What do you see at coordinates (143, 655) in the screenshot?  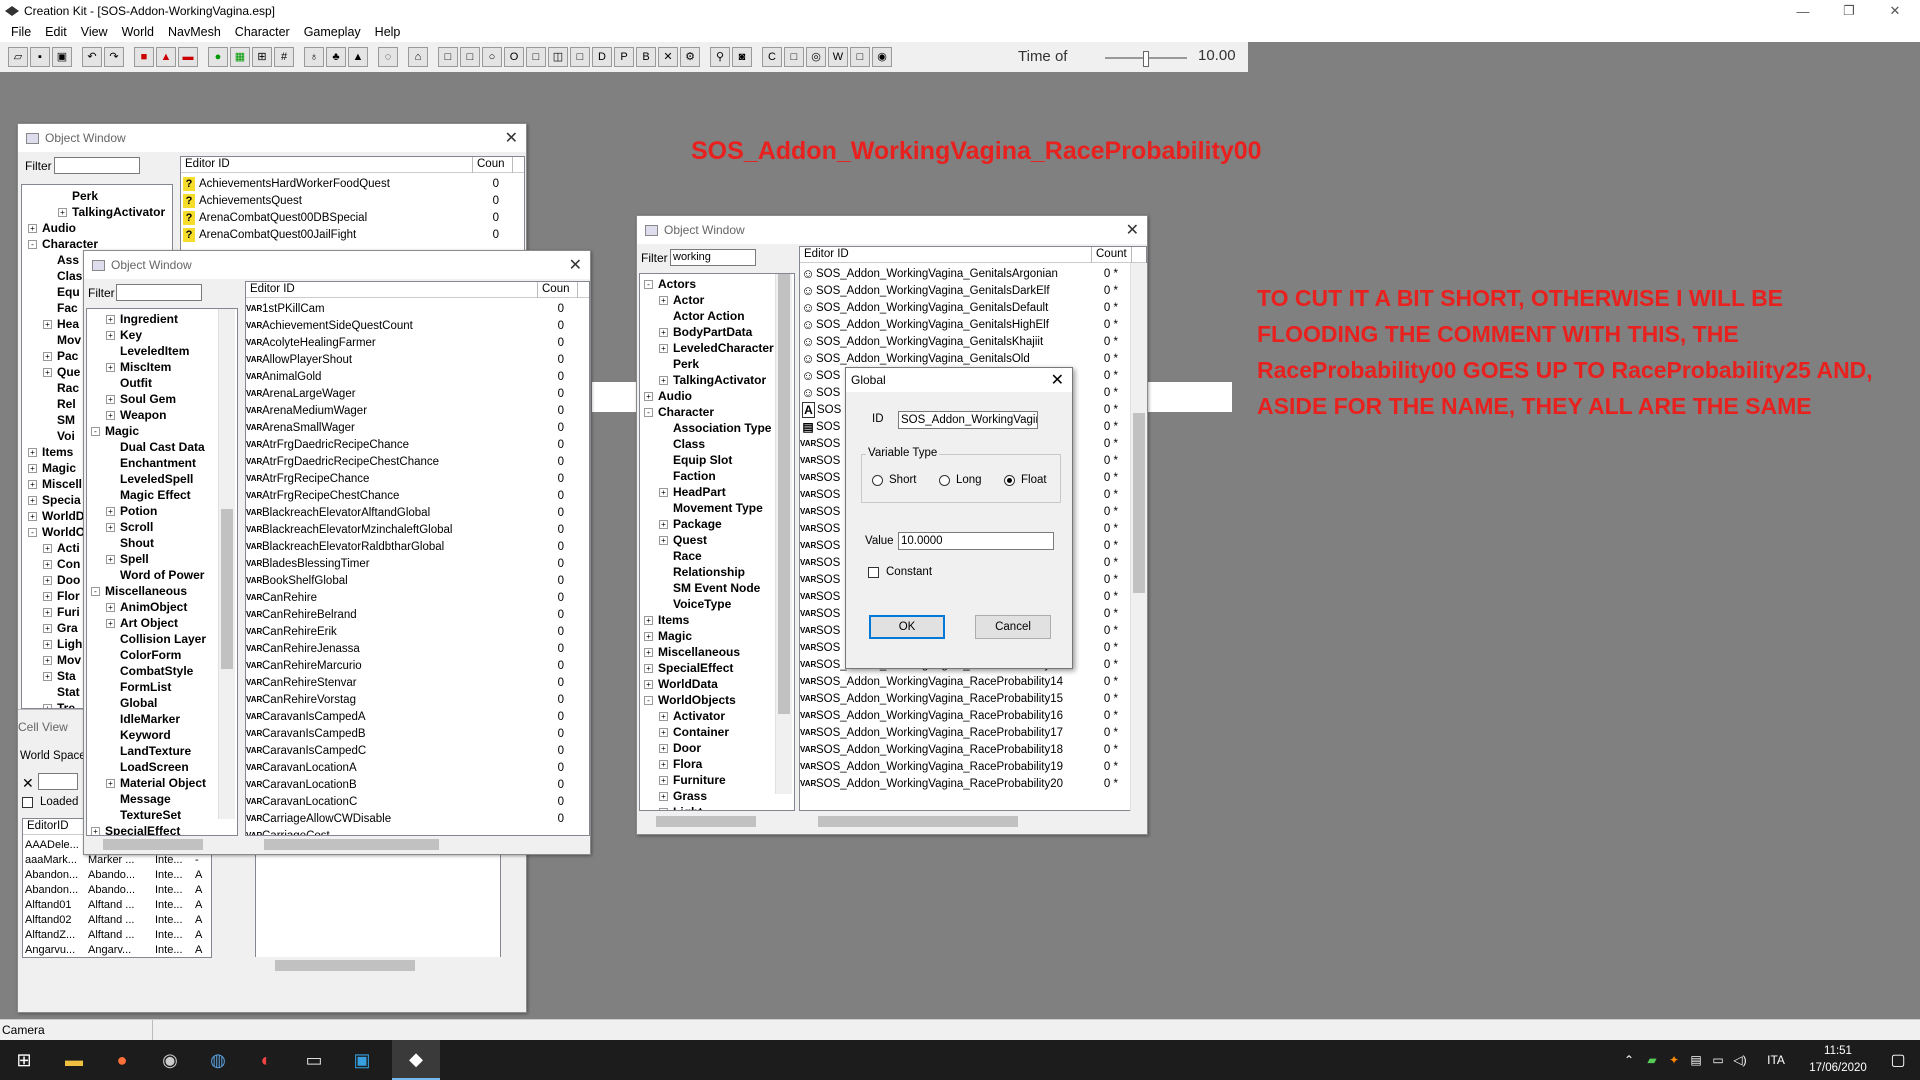 I see `tree-item: ColorForm` at bounding box center [143, 655].